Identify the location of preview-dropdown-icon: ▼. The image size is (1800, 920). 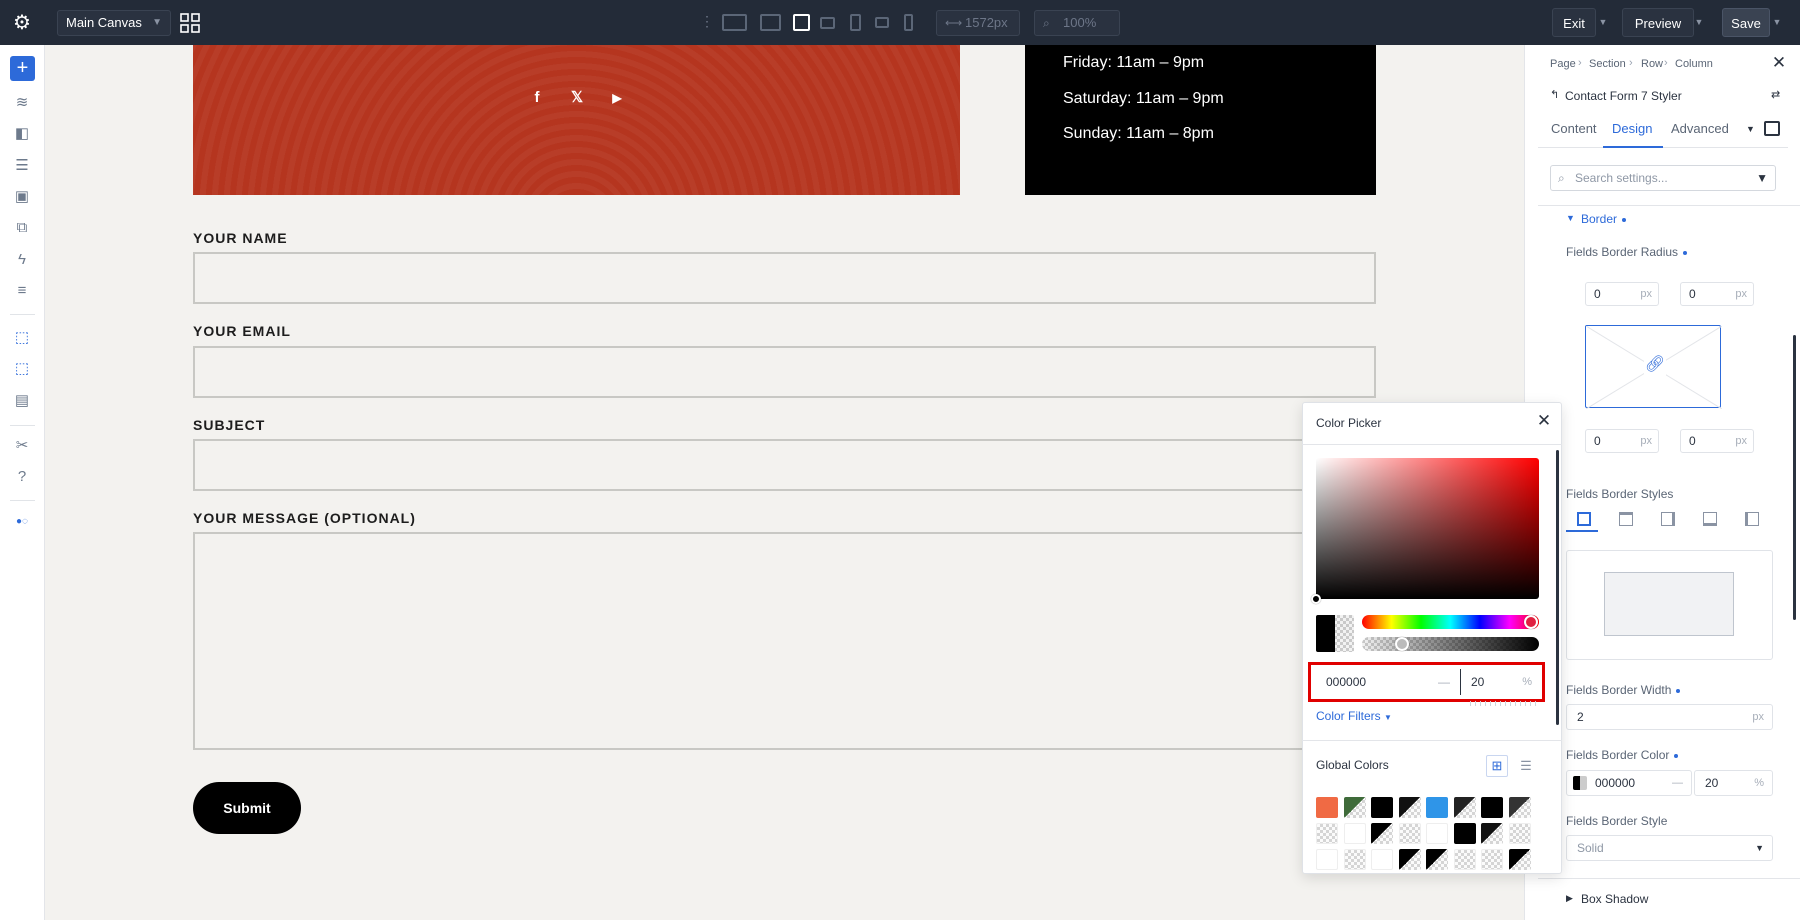
(1699, 22).